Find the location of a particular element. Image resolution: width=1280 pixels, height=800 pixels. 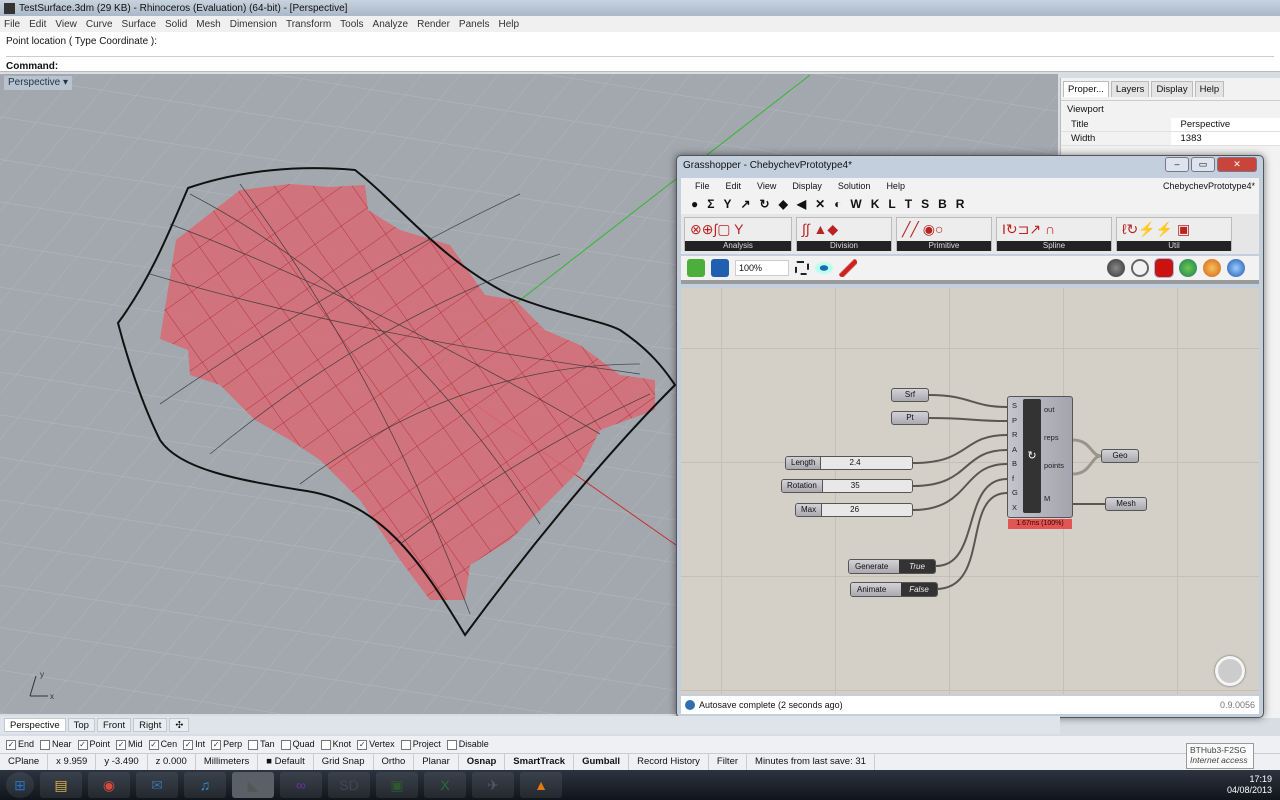

material-icon is located at coordinates (1212, 268).